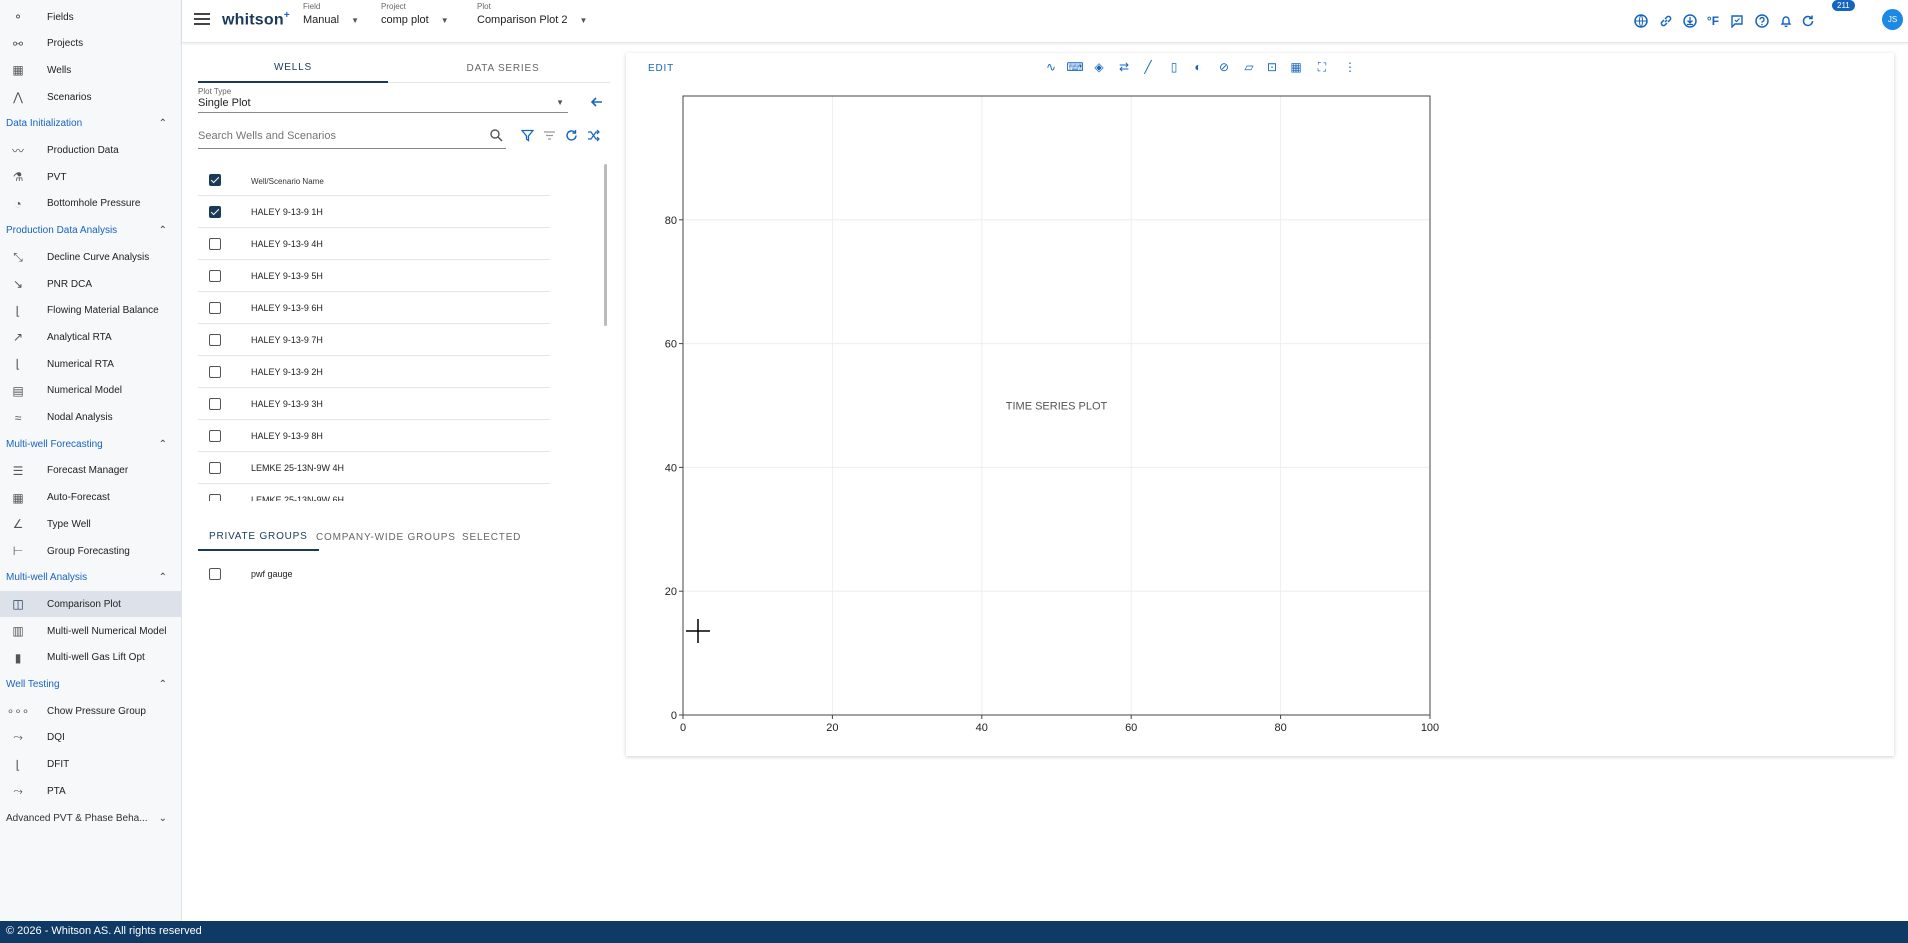  Describe the element at coordinates (215, 180) in the screenshot. I see `select-all-checkbox` at that location.